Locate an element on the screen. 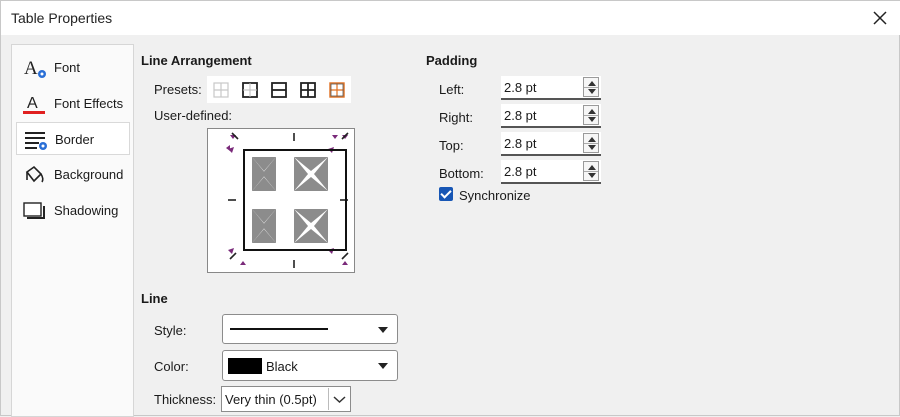 This screenshot has width=900, height=417. background-icon is located at coordinates (34, 174).